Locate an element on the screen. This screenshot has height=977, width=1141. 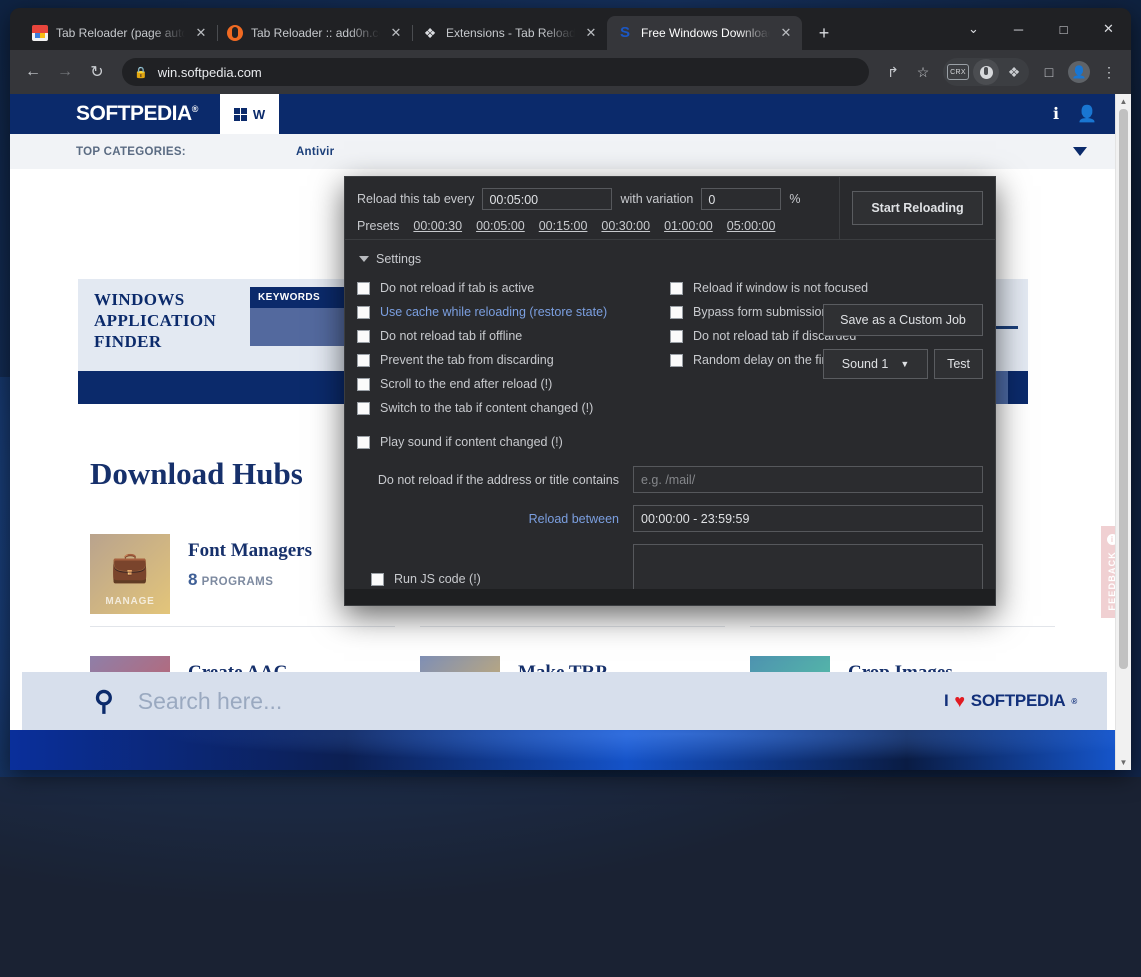
scroll-up-arrow: ▲ is located at coordinates (1123, 101).